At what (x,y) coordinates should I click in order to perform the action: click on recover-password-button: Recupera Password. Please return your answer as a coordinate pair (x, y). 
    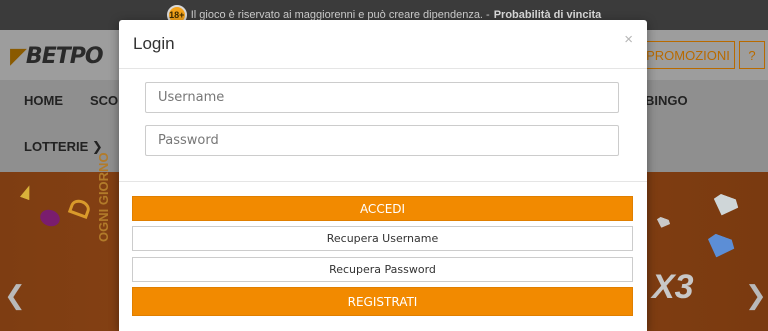
    Looking at the image, I should click on (382, 269).